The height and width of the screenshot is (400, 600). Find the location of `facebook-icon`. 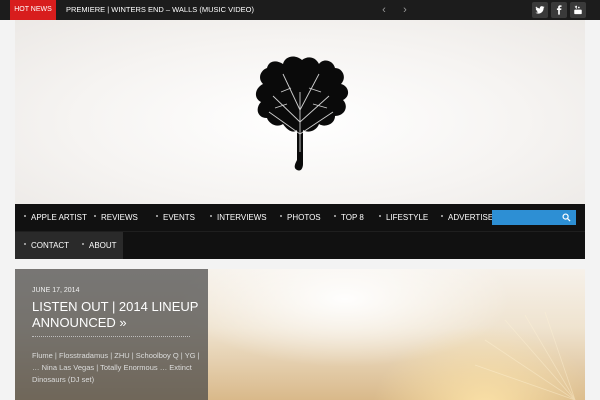

facebook-icon is located at coordinates (559, 10).